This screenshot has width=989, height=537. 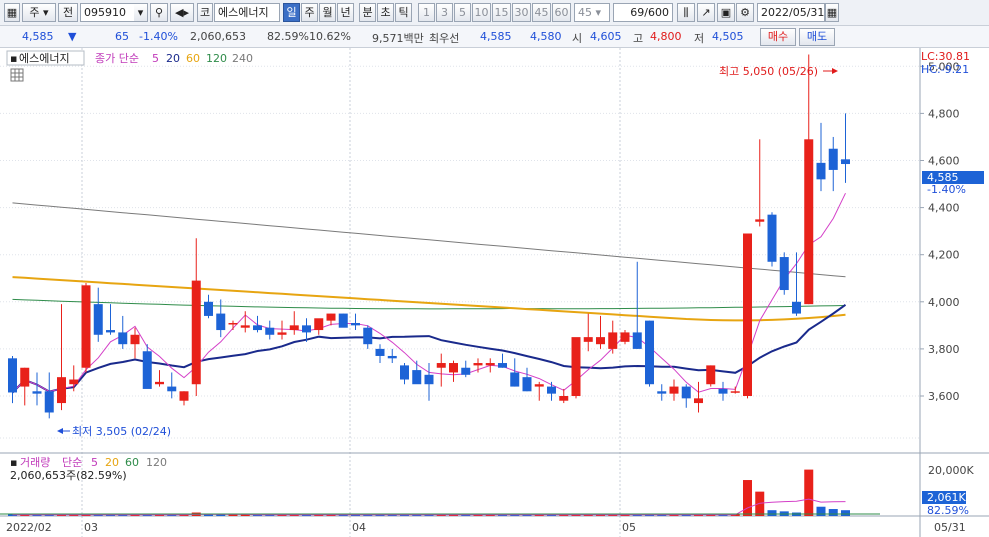 I want to click on low-annotation: 최저 3,505 (02/24), so click(x=121, y=431).